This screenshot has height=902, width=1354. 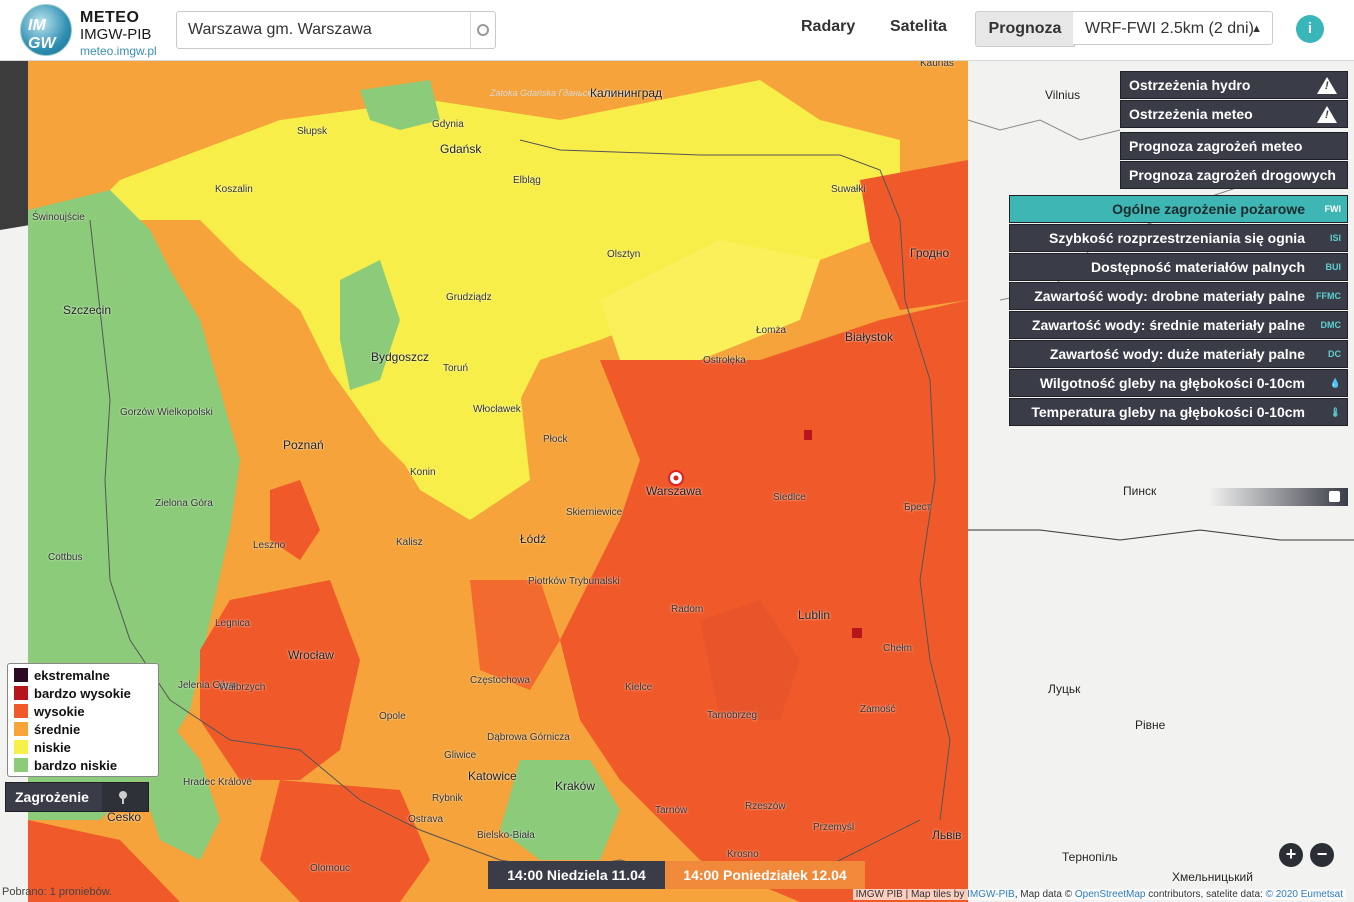 What do you see at coordinates (814, 615) in the screenshot?
I see `city-label-lublin: Lublin` at bounding box center [814, 615].